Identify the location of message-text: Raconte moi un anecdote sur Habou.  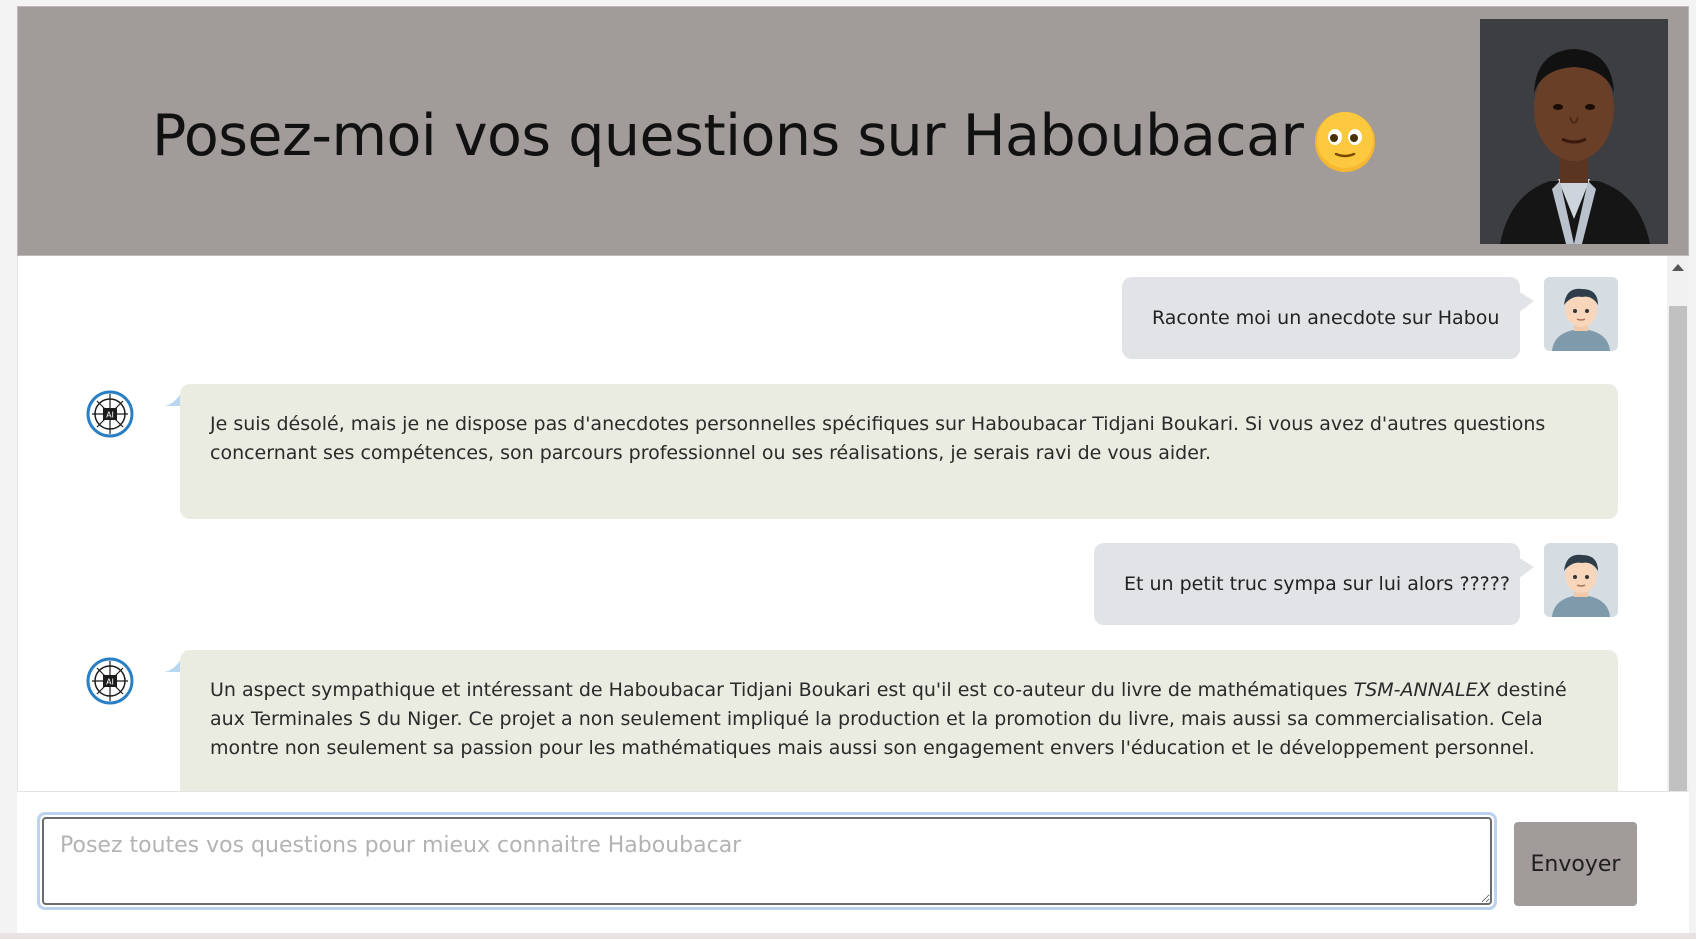
(1326, 318).